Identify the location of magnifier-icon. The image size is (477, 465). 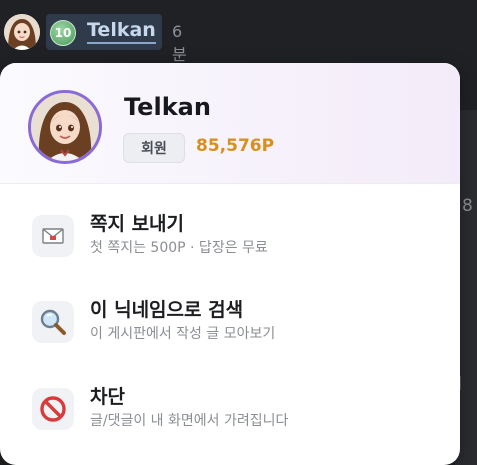
(53, 322).